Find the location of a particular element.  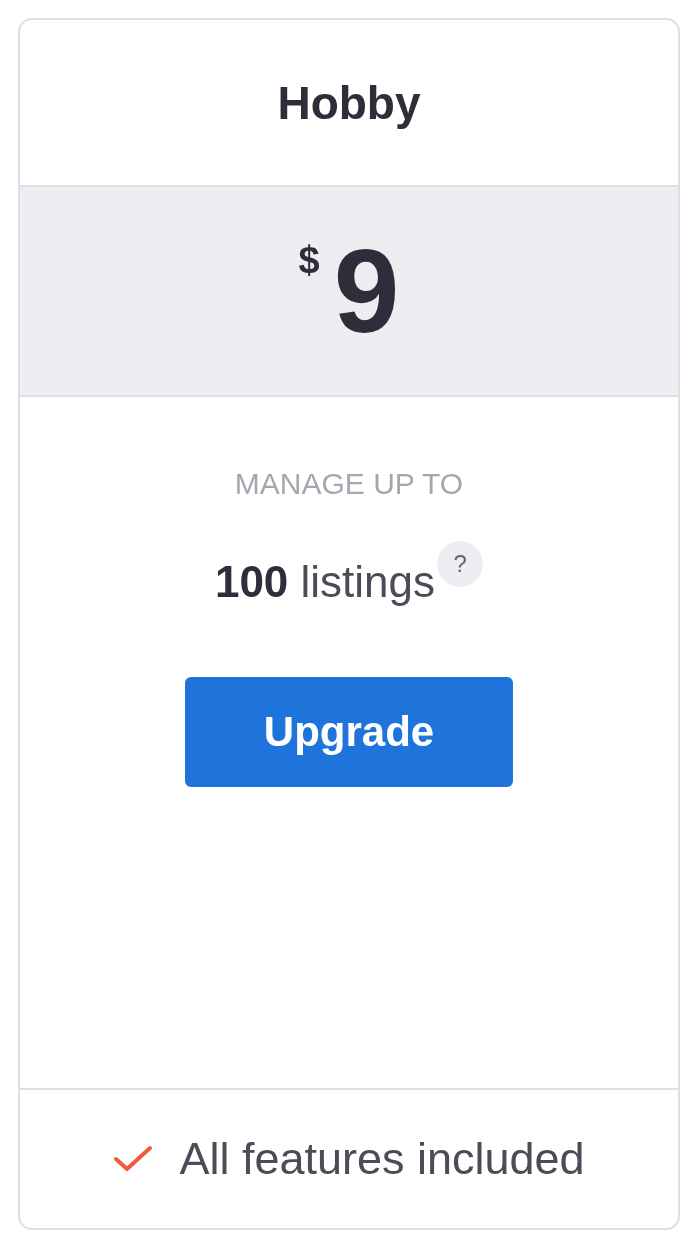

plan-title: Hobby is located at coordinates (349, 102).